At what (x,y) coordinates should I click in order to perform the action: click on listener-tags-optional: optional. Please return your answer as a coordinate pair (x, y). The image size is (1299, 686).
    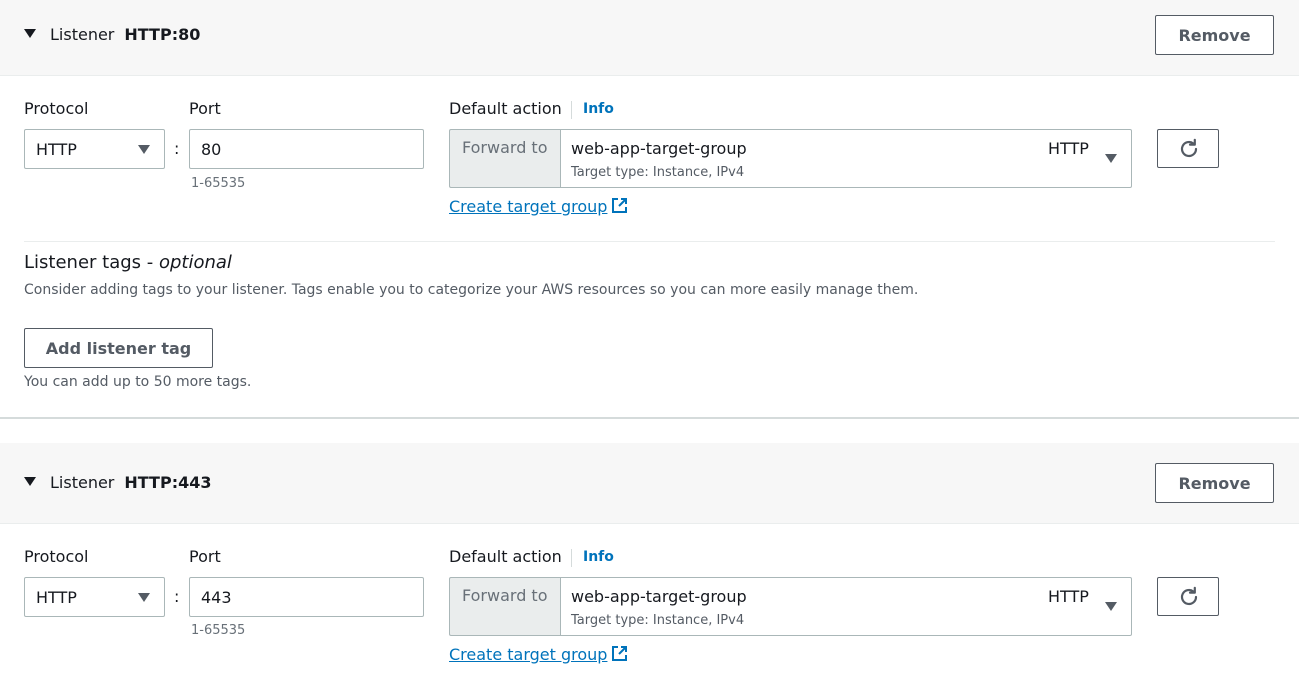
    Looking at the image, I should click on (195, 262).